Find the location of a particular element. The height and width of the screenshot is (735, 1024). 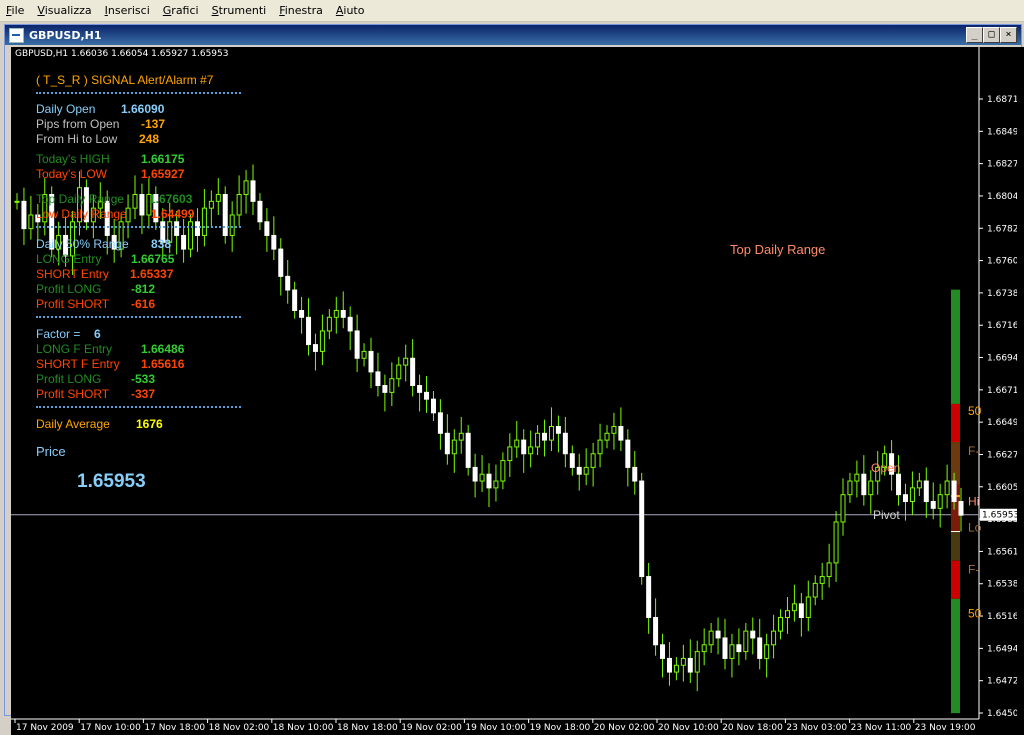

menu-insert: Inserisci is located at coordinates (128, 10).